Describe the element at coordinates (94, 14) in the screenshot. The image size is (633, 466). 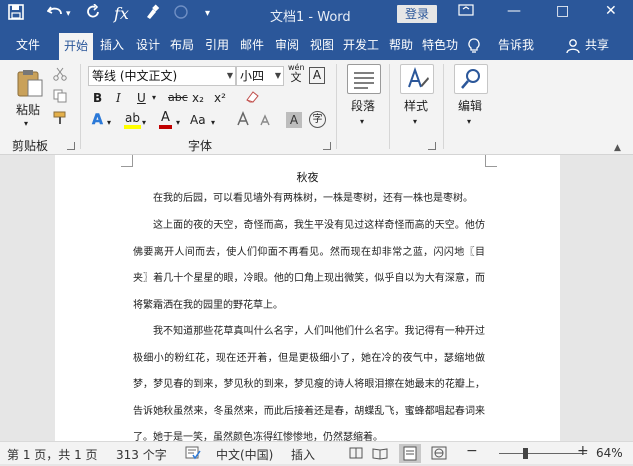
I see `redo-icon` at that location.